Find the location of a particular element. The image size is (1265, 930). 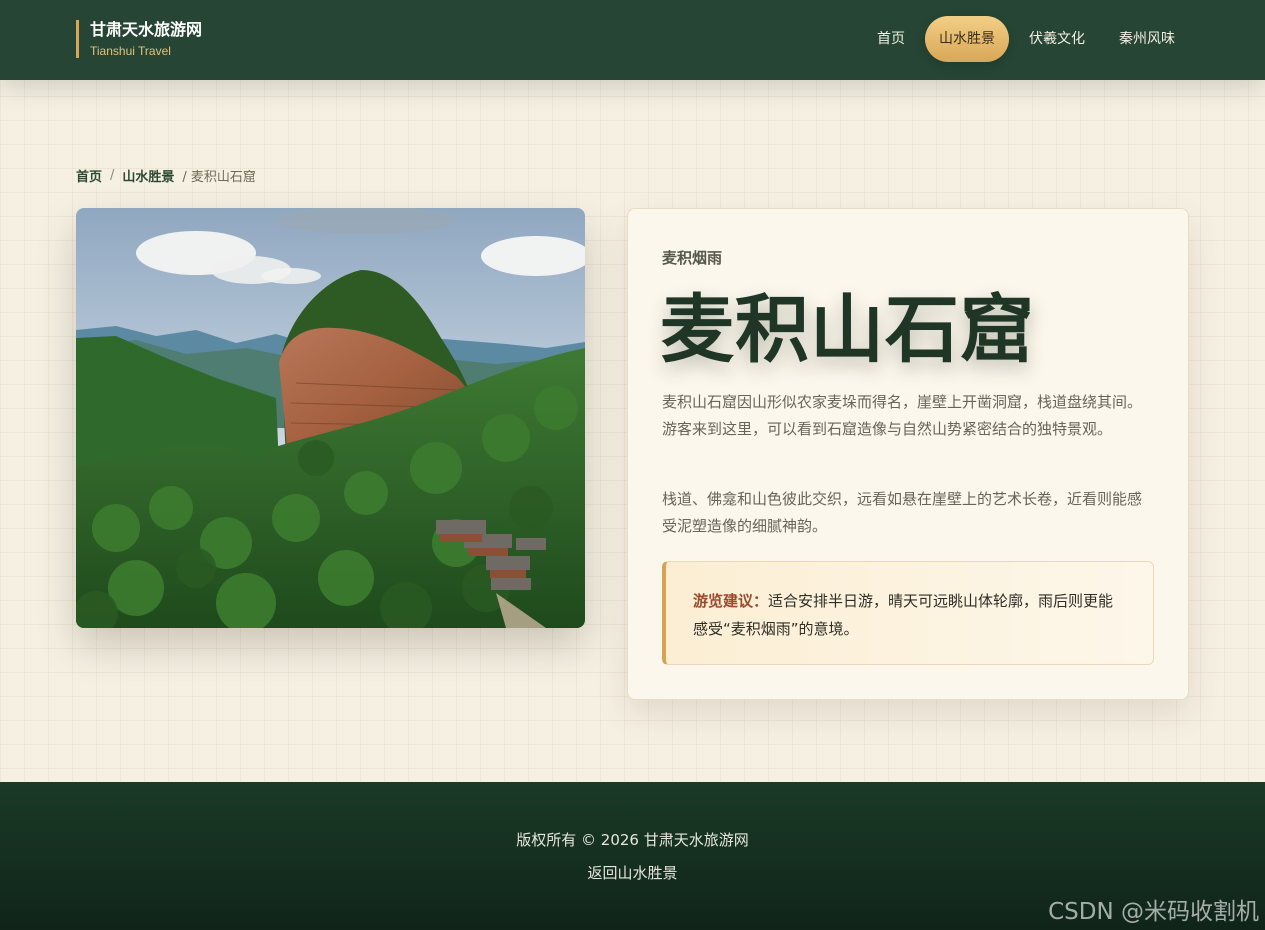

page-title: 麦积山石窟 is located at coordinates (847, 330).